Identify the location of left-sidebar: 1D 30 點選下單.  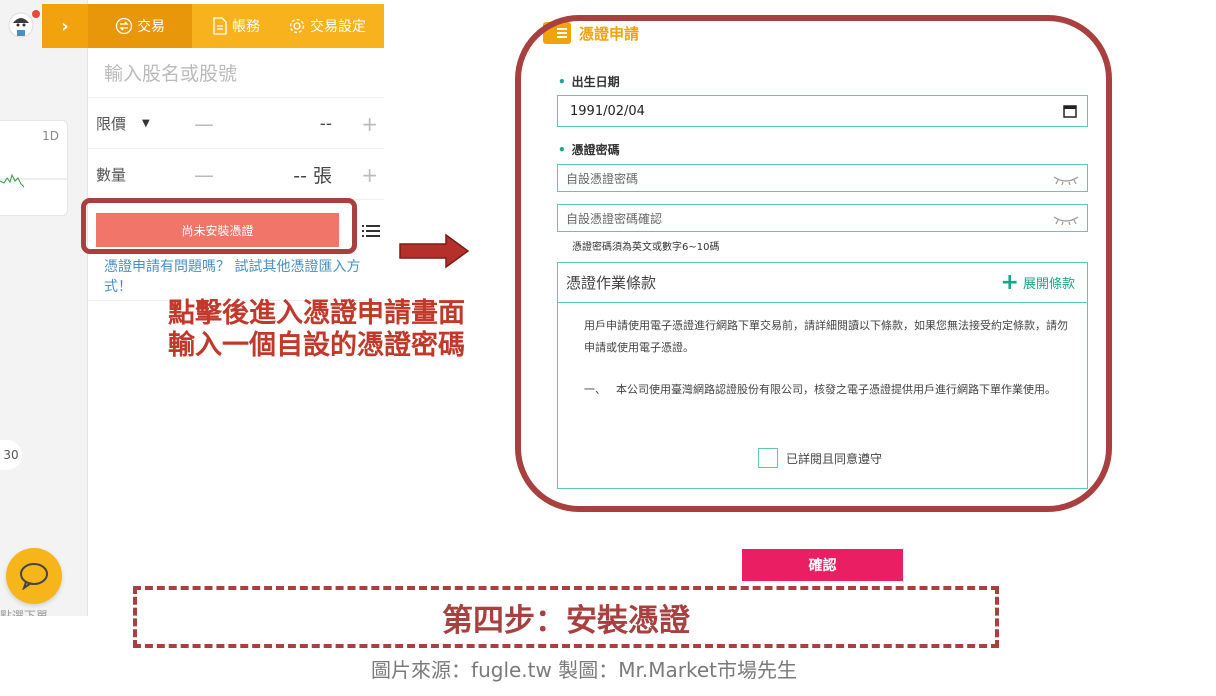
(44, 308).